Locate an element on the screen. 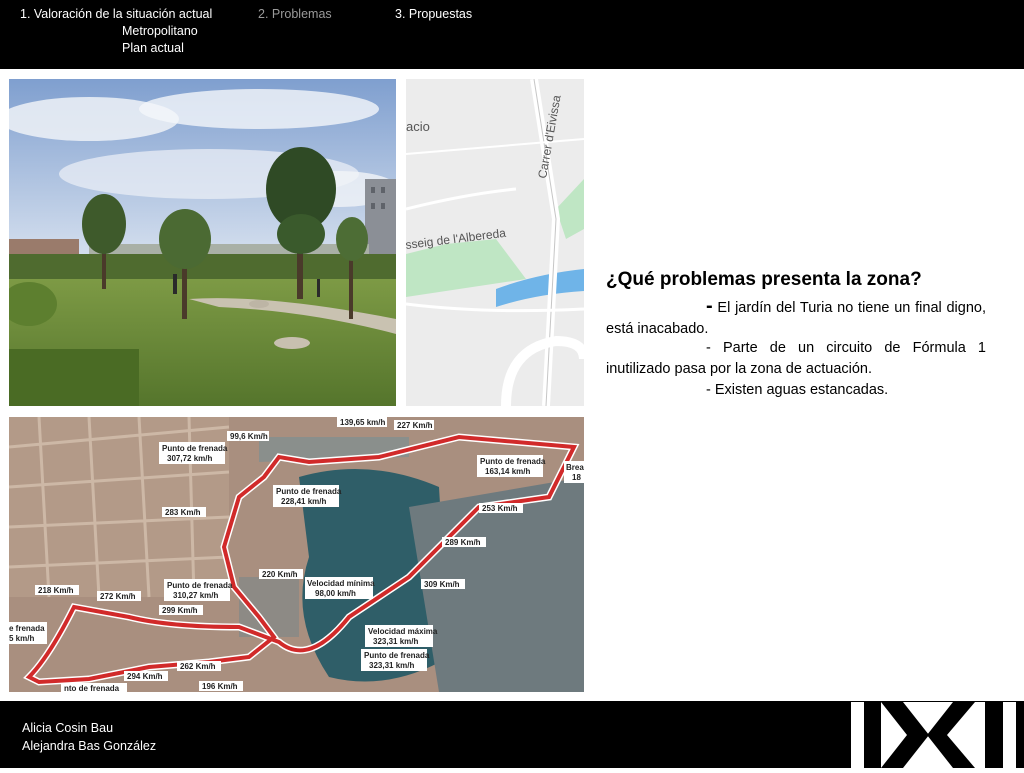 The width and height of the screenshot is (1024, 773). circuit-label: 283 Km/h is located at coordinates (183, 512).